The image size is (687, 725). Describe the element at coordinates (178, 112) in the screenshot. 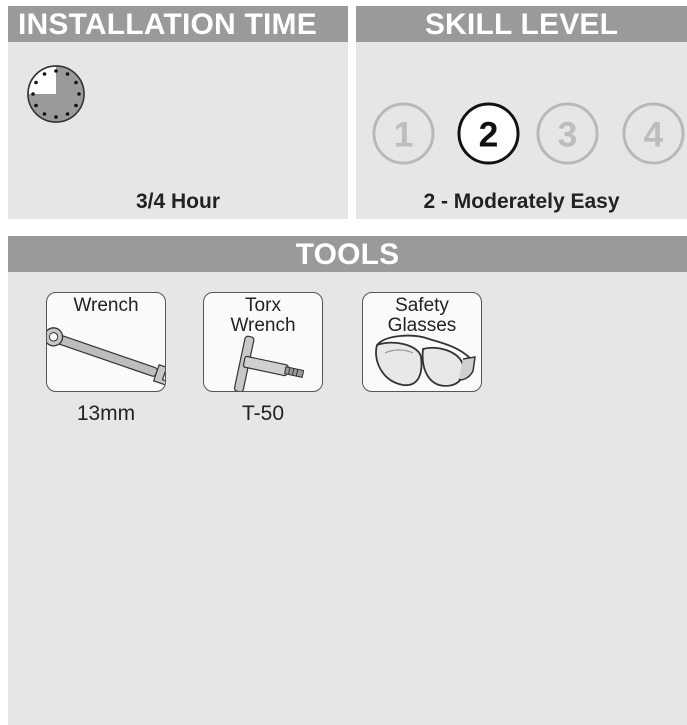

I see `installation-time-panel: INSTALLATION TIME 3/4 Hour` at that location.